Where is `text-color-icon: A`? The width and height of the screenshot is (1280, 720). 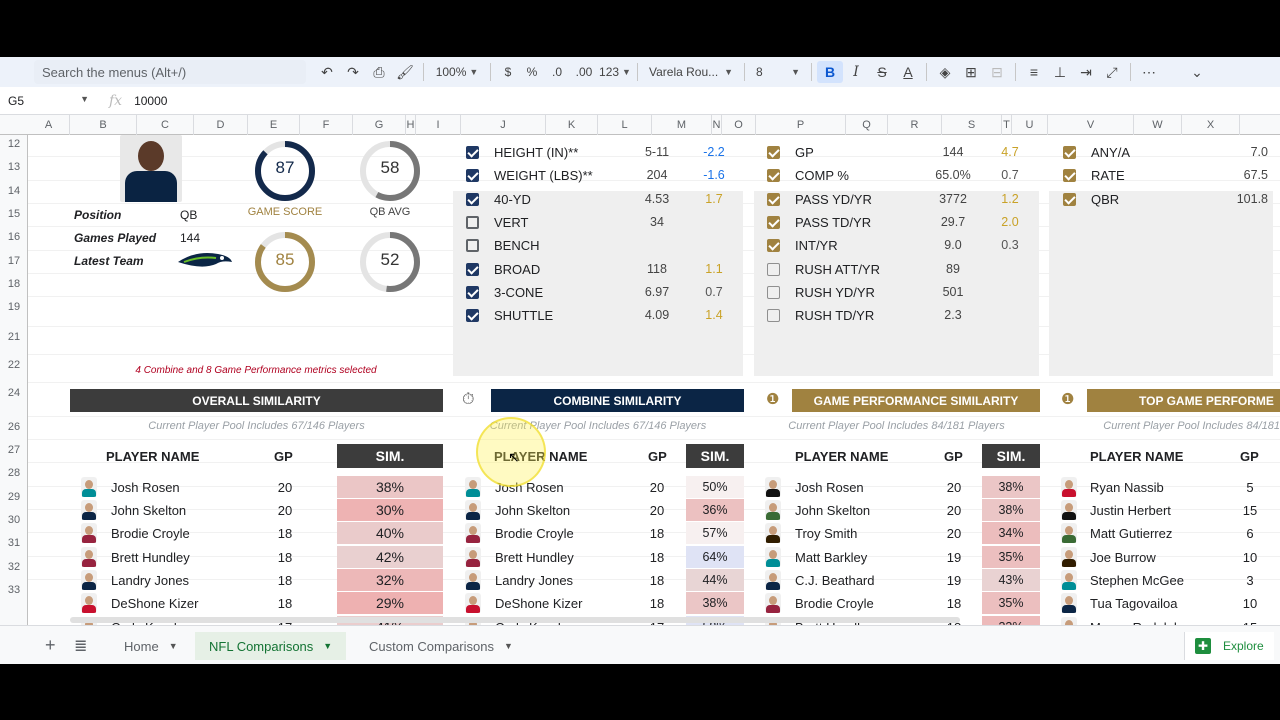
text-color-icon: A is located at coordinates (908, 72).